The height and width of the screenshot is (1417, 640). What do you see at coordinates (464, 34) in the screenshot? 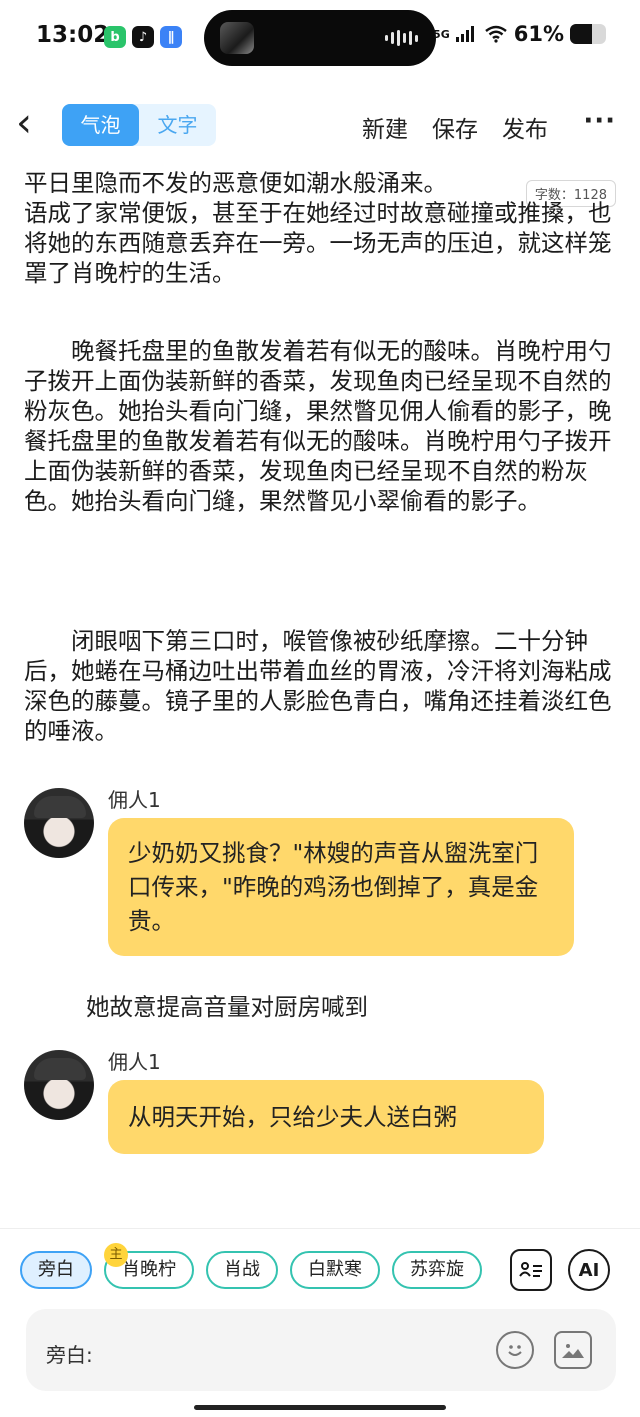
I see `signal-icon` at bounding box center [464, 34].